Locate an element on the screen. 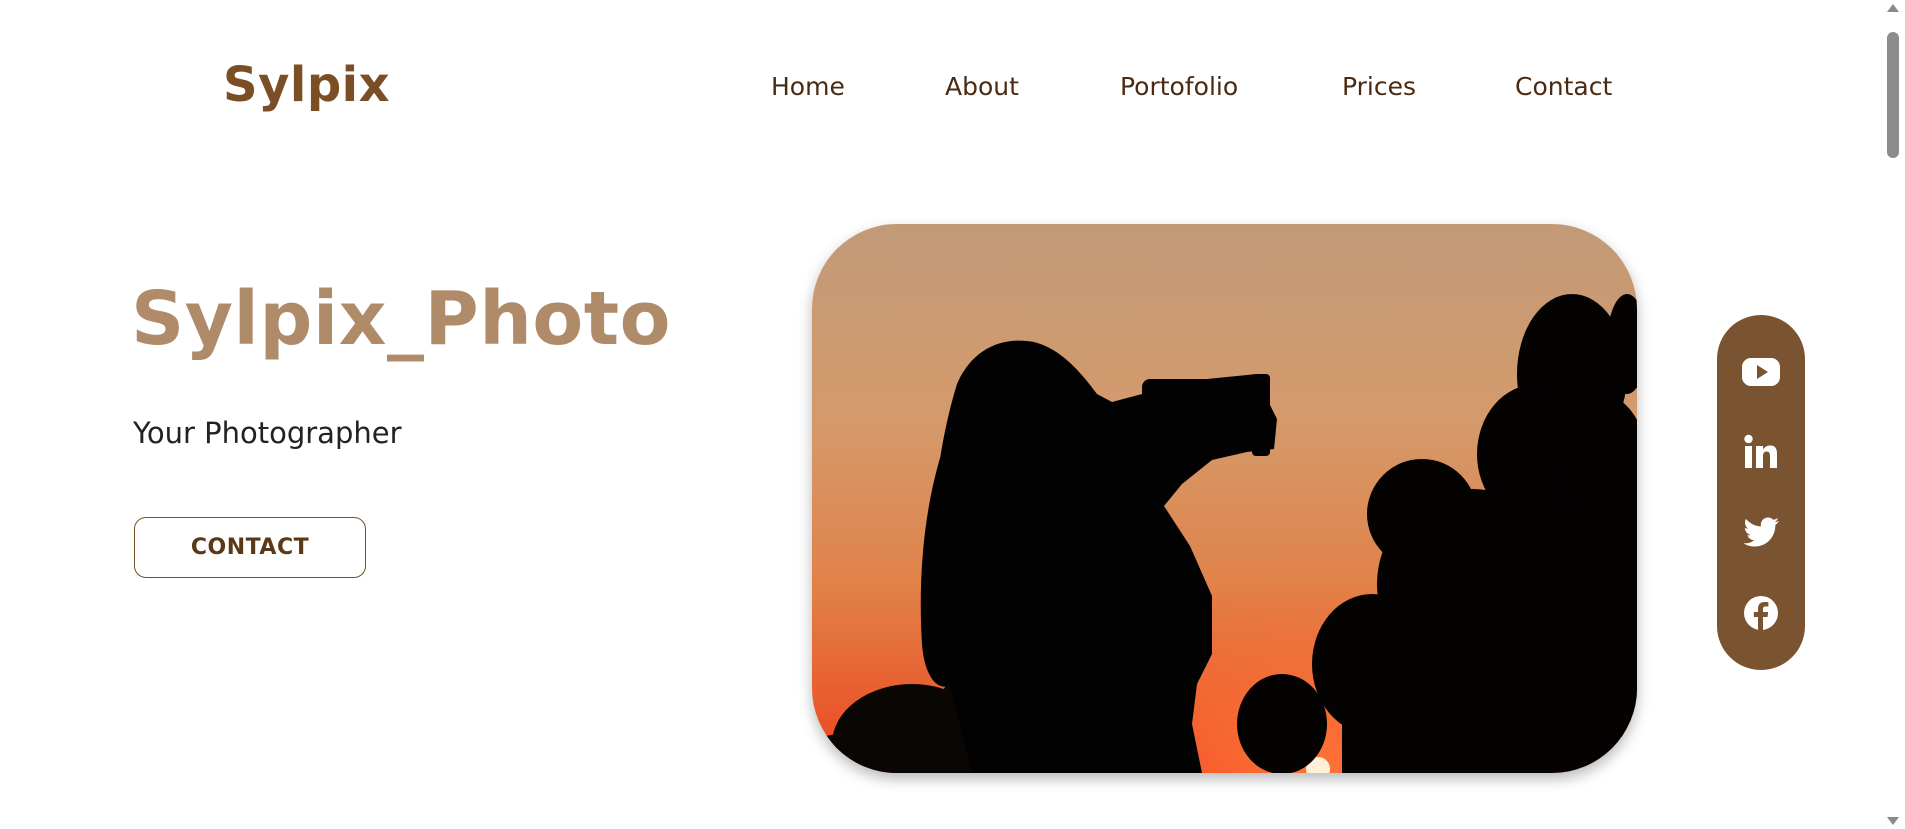 The height and width of the screenshot is (829, 1905). hero-subtitle: Your Photographer is located at coordinates (267, 433).